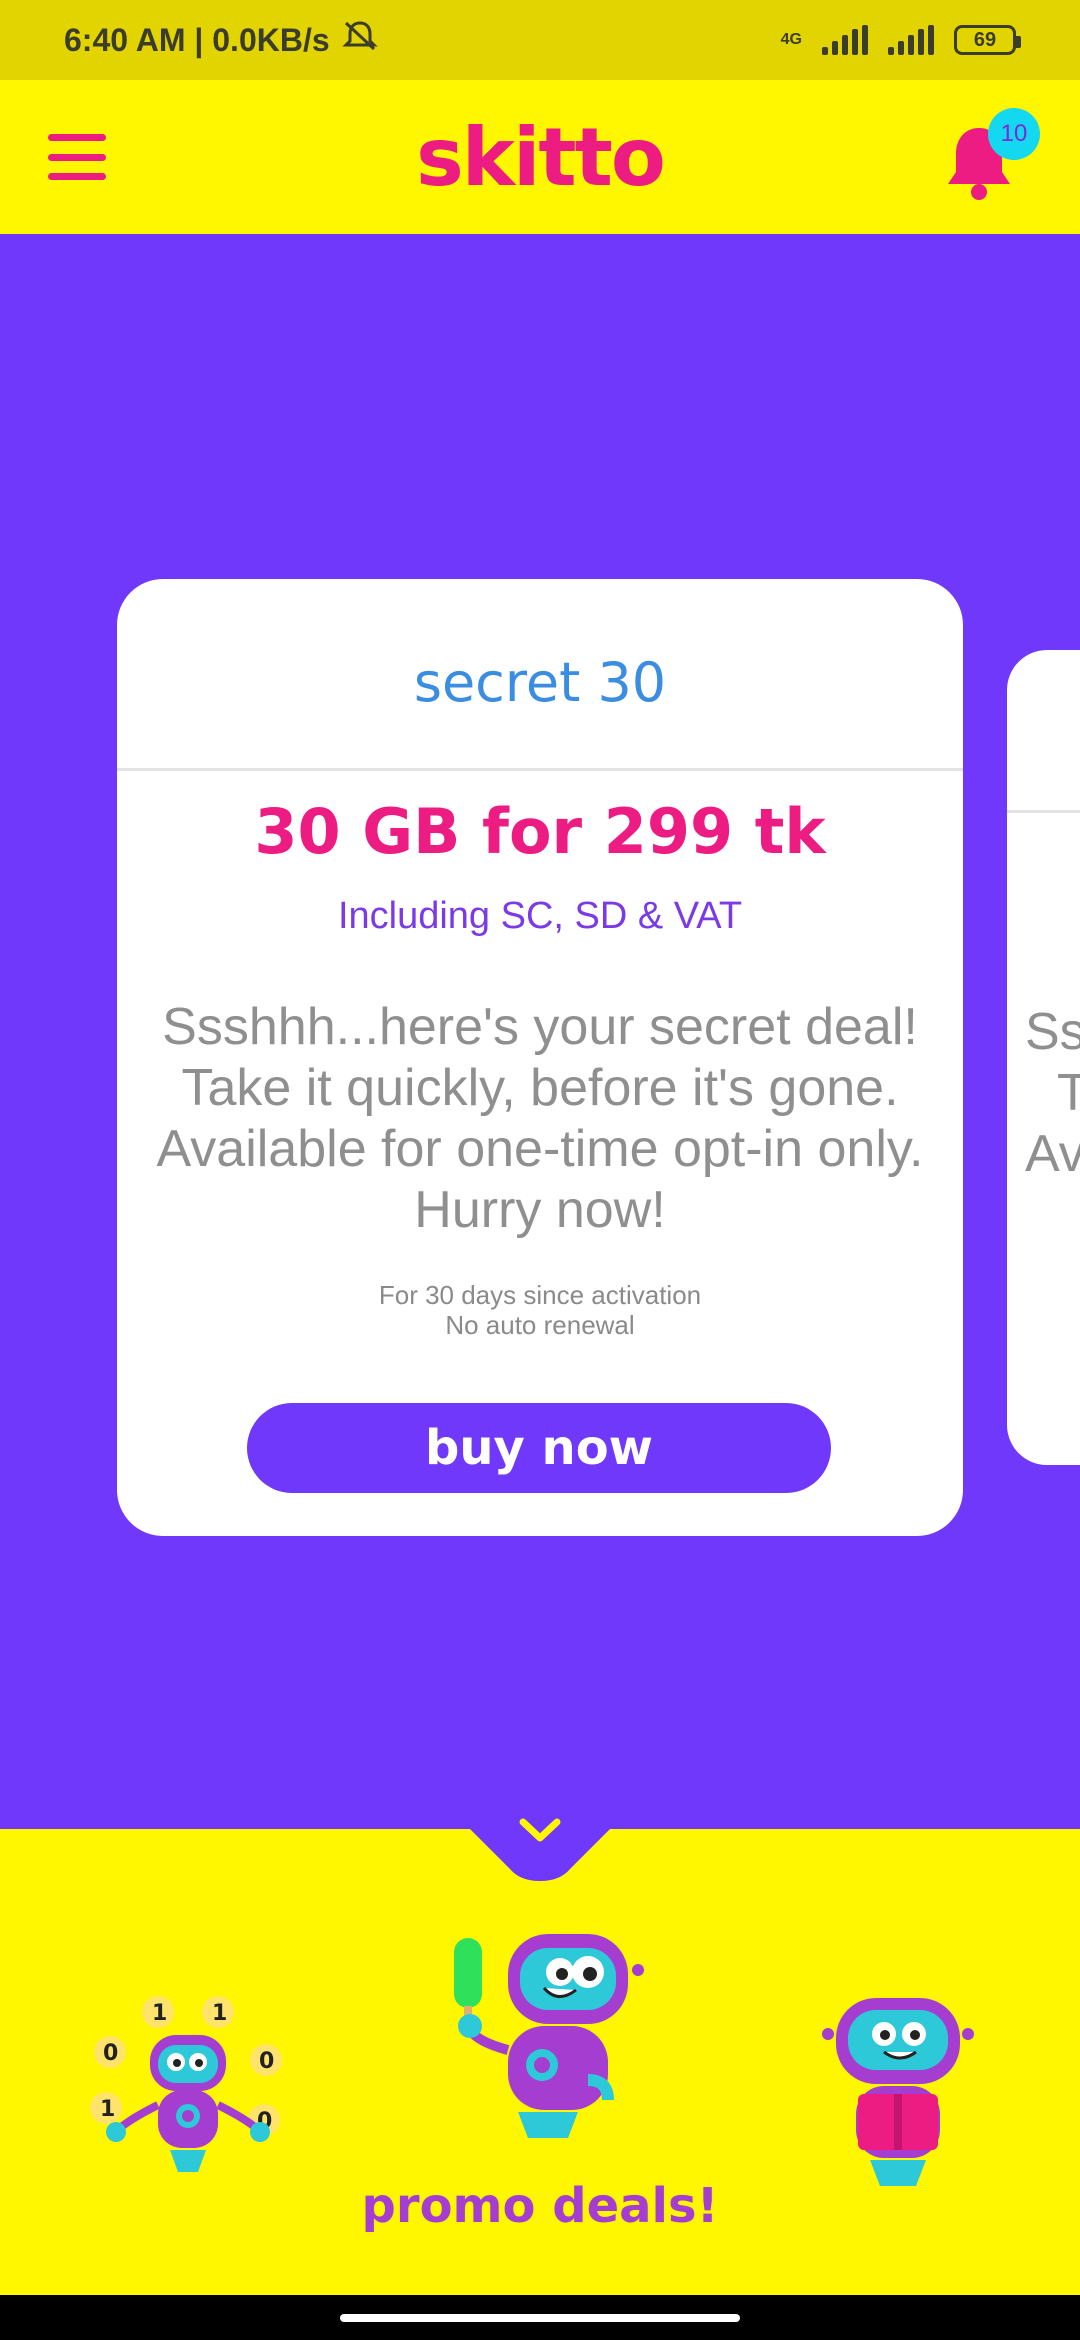  I want to click on robot-juggler-icon: 1 1 0 0 1 0, so click(186, 2084).